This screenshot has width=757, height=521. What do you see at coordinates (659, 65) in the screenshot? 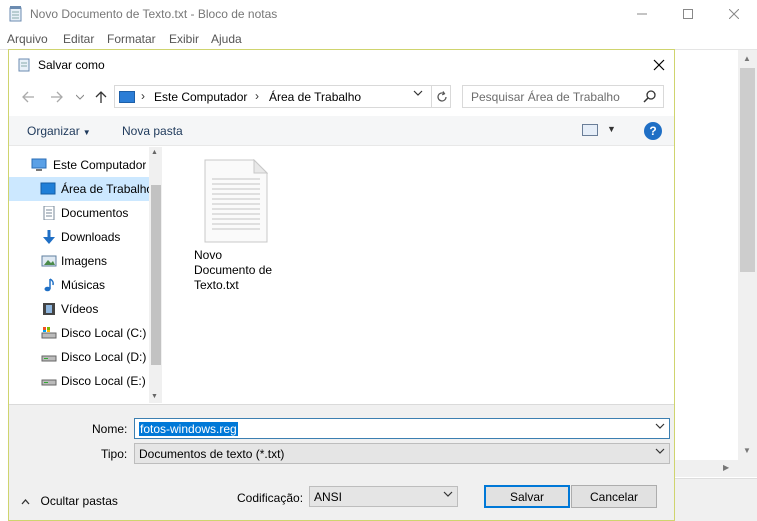
I see `dialog-close-button` at bounding box center [659, 65].